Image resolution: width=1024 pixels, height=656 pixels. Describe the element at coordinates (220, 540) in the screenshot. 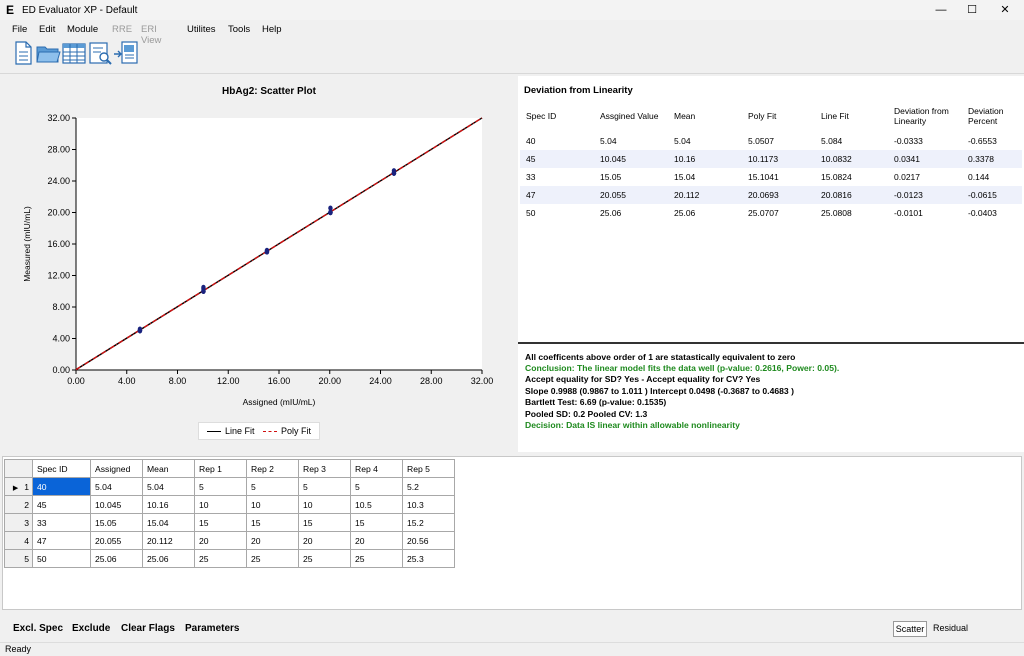

I see `grid-cell-rep-1: 20` at that location.